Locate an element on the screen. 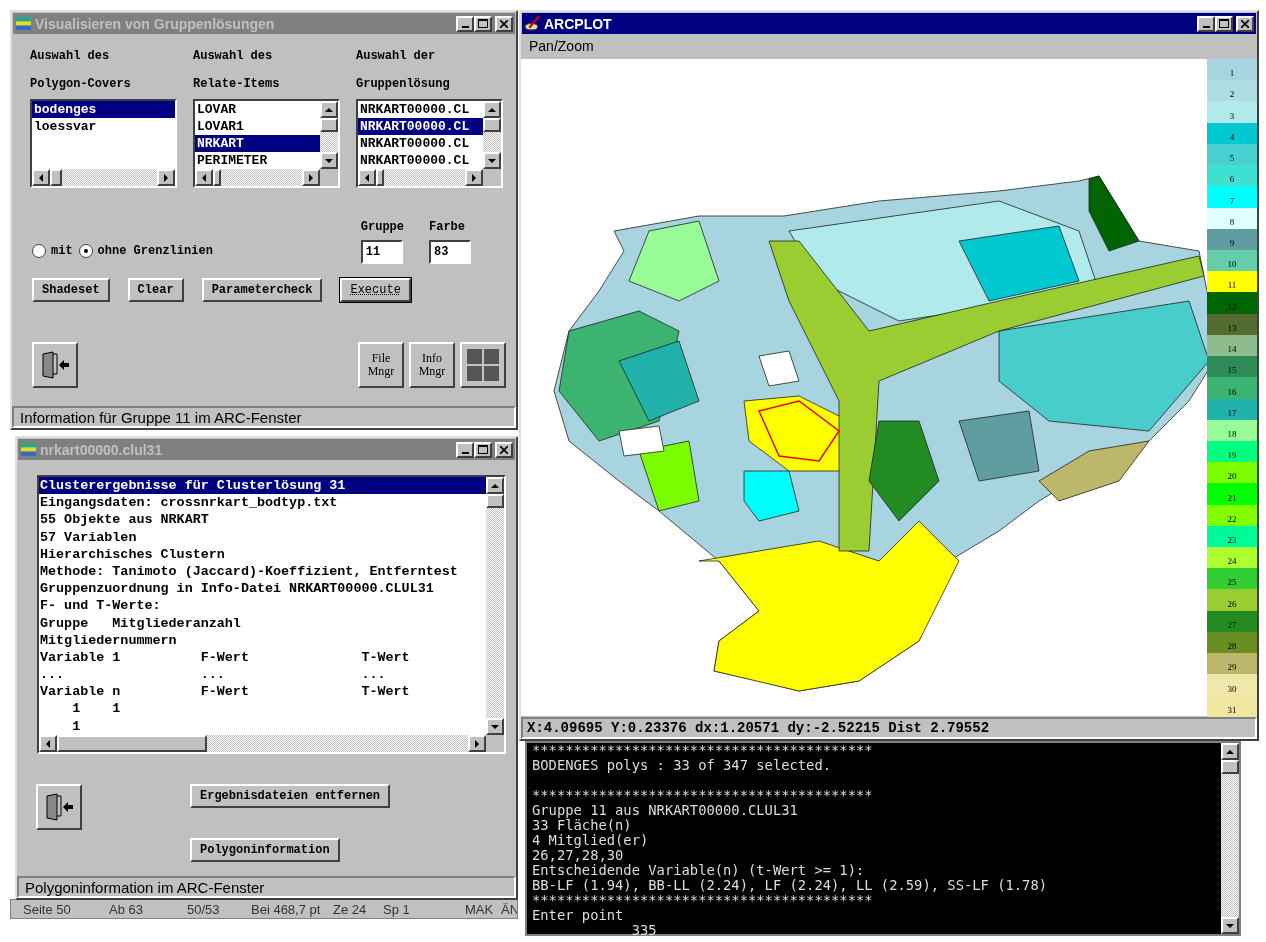 The image size is (1266, 942). input-field: 83 is located at coordinates (450, 252).